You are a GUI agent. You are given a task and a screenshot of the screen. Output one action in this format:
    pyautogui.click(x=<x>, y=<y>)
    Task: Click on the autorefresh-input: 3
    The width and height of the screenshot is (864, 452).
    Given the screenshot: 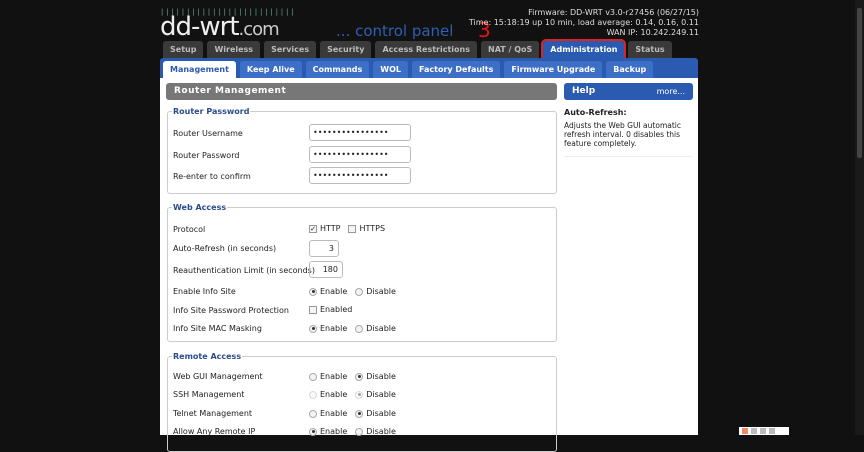 What is the action you would take?
    pyautogui.click(x=324, y=248)
    